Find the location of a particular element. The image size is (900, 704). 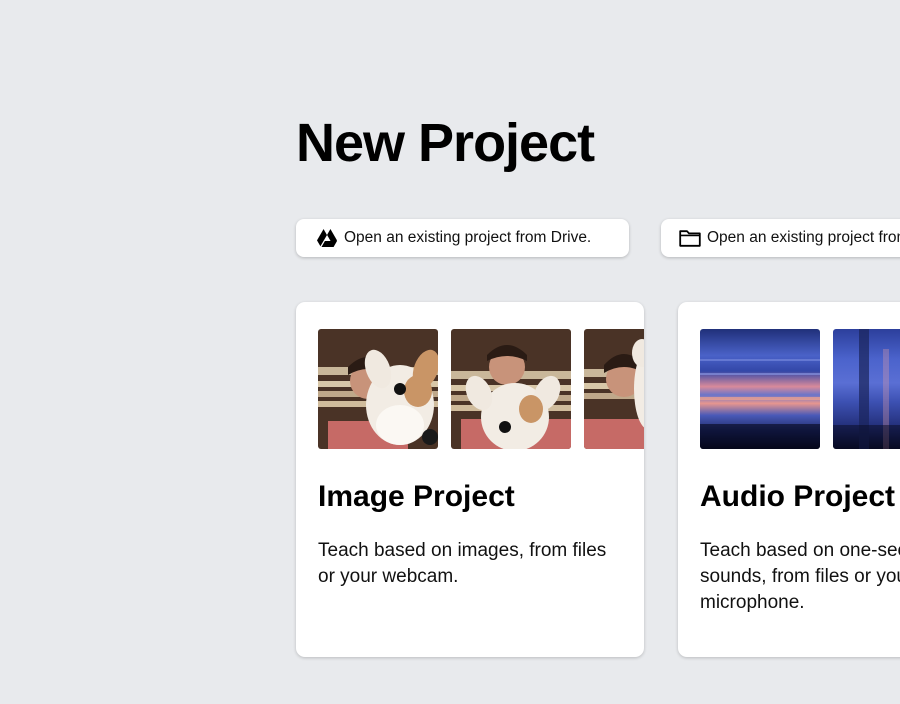

audio-examples is located at coordinates (800, 389).